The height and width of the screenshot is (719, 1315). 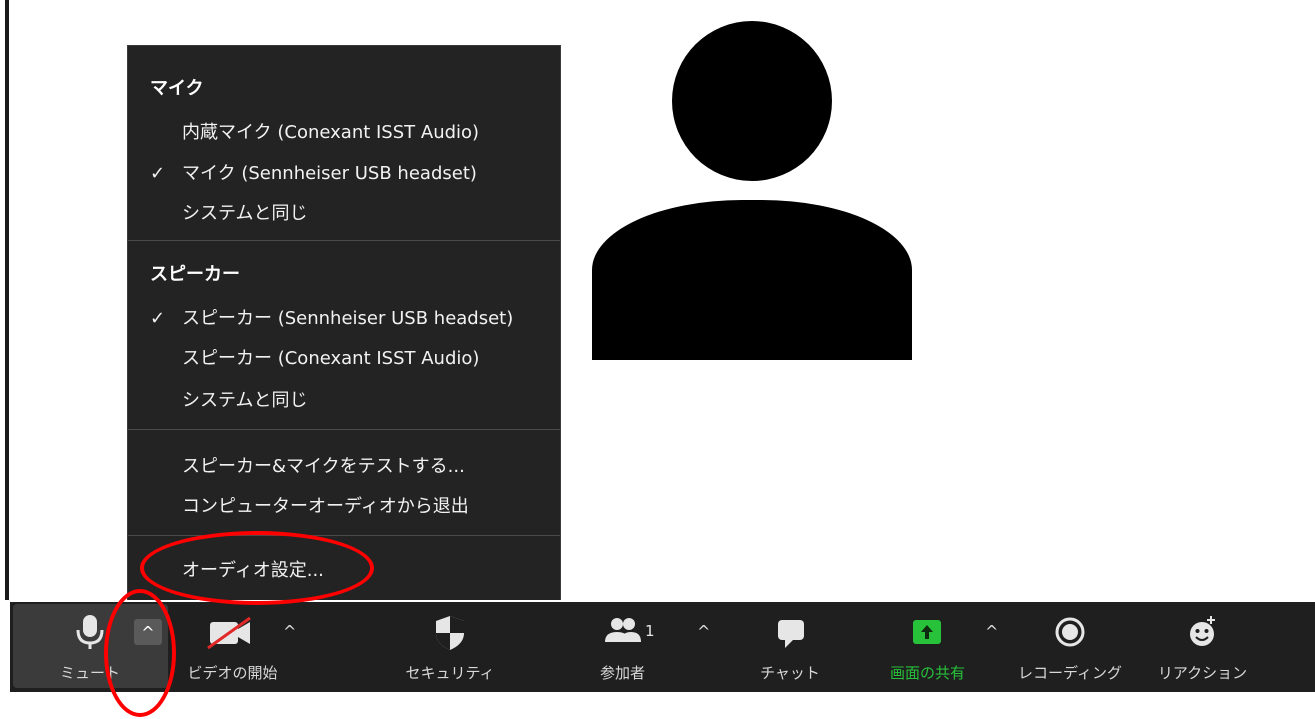 I want to click on avatar-body, so click(x=752, y=280).